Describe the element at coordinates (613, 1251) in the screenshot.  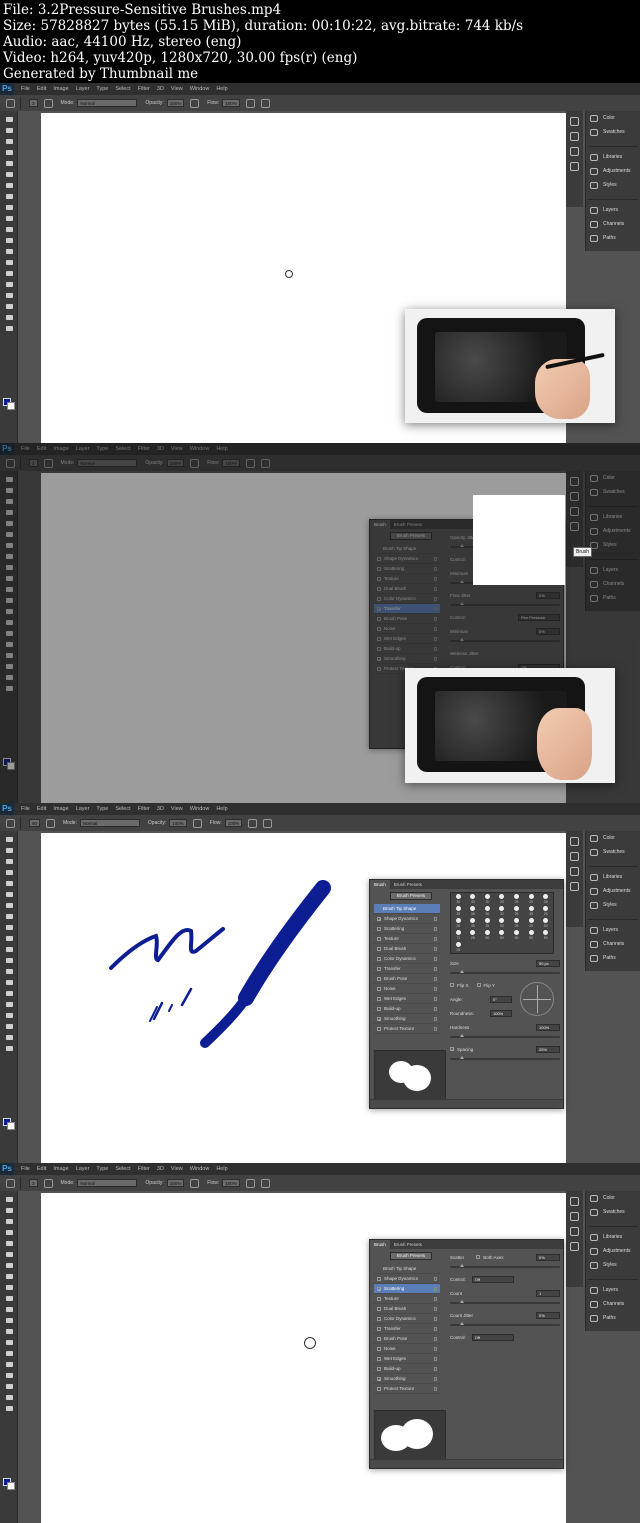
I see `dock-adjustments: Adjustments` at that location.